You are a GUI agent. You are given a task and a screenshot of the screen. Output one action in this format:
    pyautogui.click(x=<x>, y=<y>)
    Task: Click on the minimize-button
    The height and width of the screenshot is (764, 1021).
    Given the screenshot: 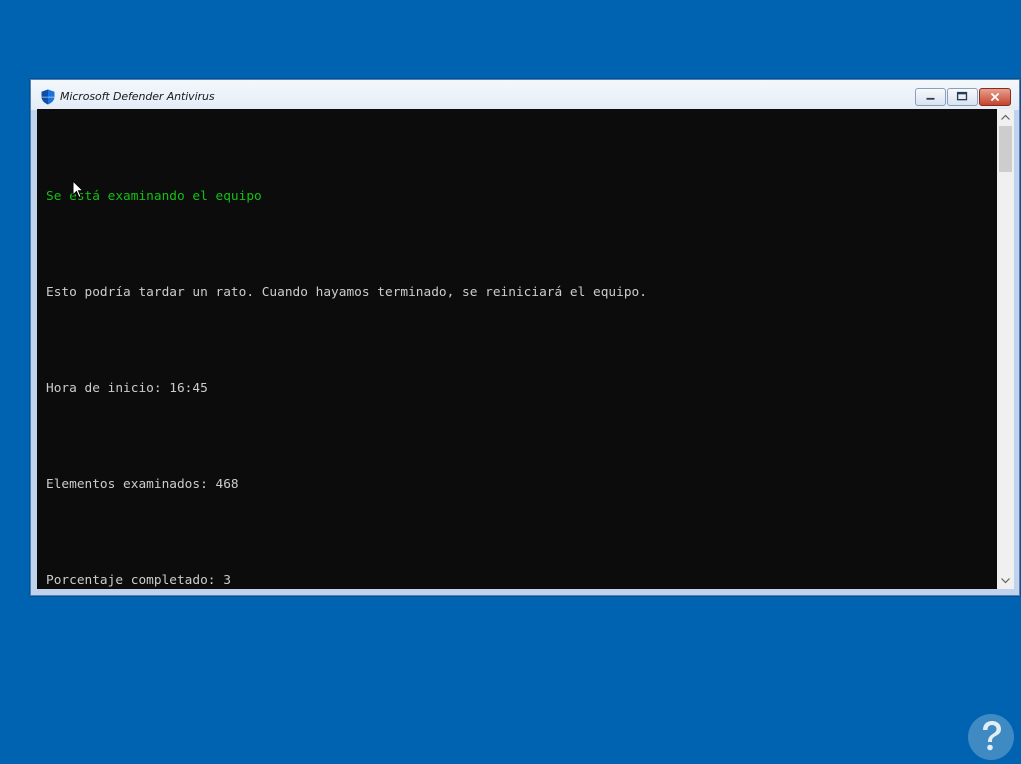 What is the action you would take?
    pyautogui.click(x=930, y=97)
    